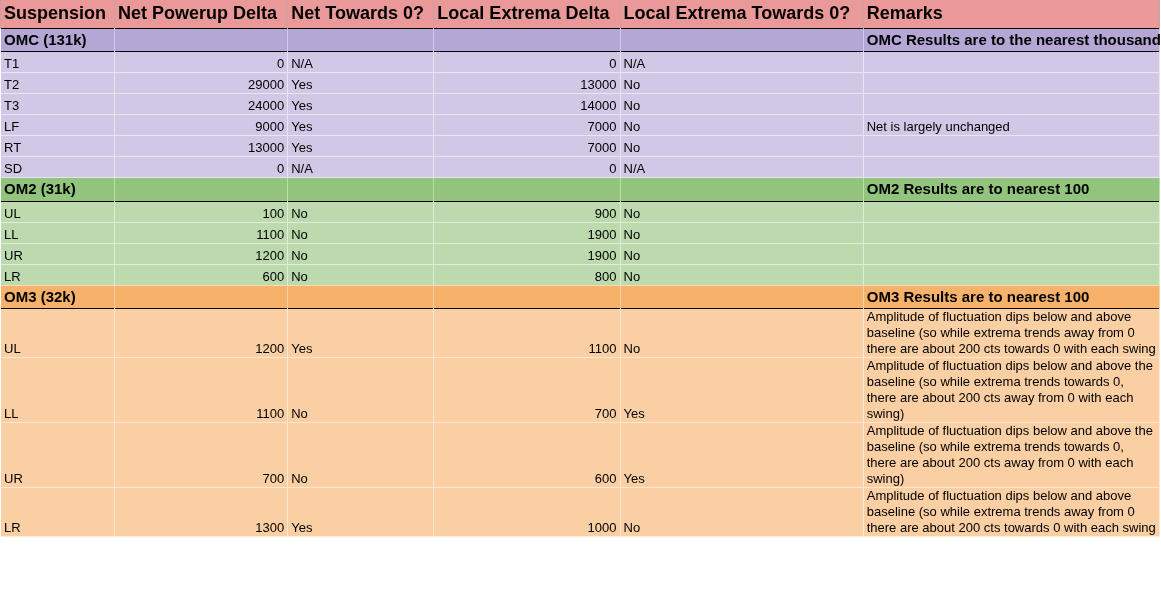 Image resolution: width=1161 pixels, height=589 pixels. What do you see at coordinates (57, 14) in the screenshot?
I see `column-header: Suspension` at bounding box center [57, 14].